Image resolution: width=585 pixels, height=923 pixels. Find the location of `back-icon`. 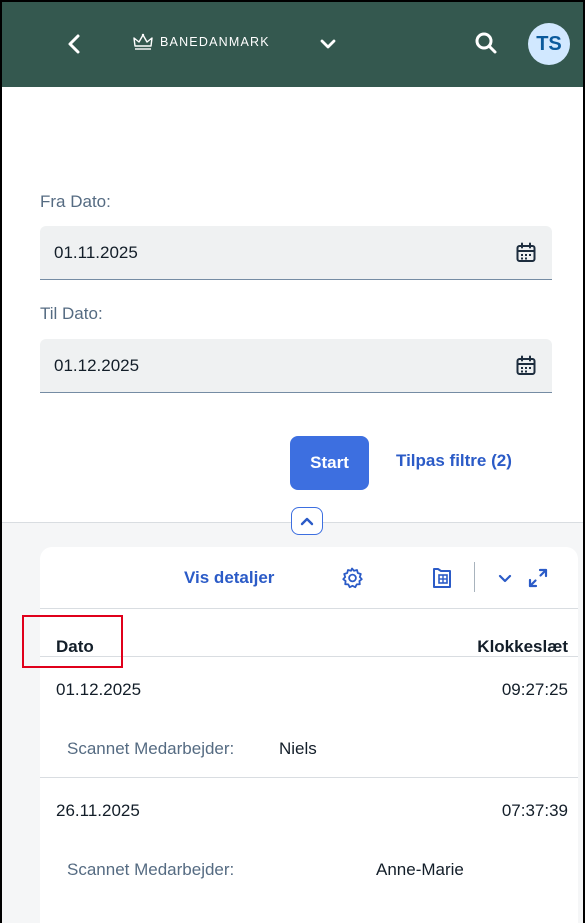

back-icon is located at coordinates (74, 44).